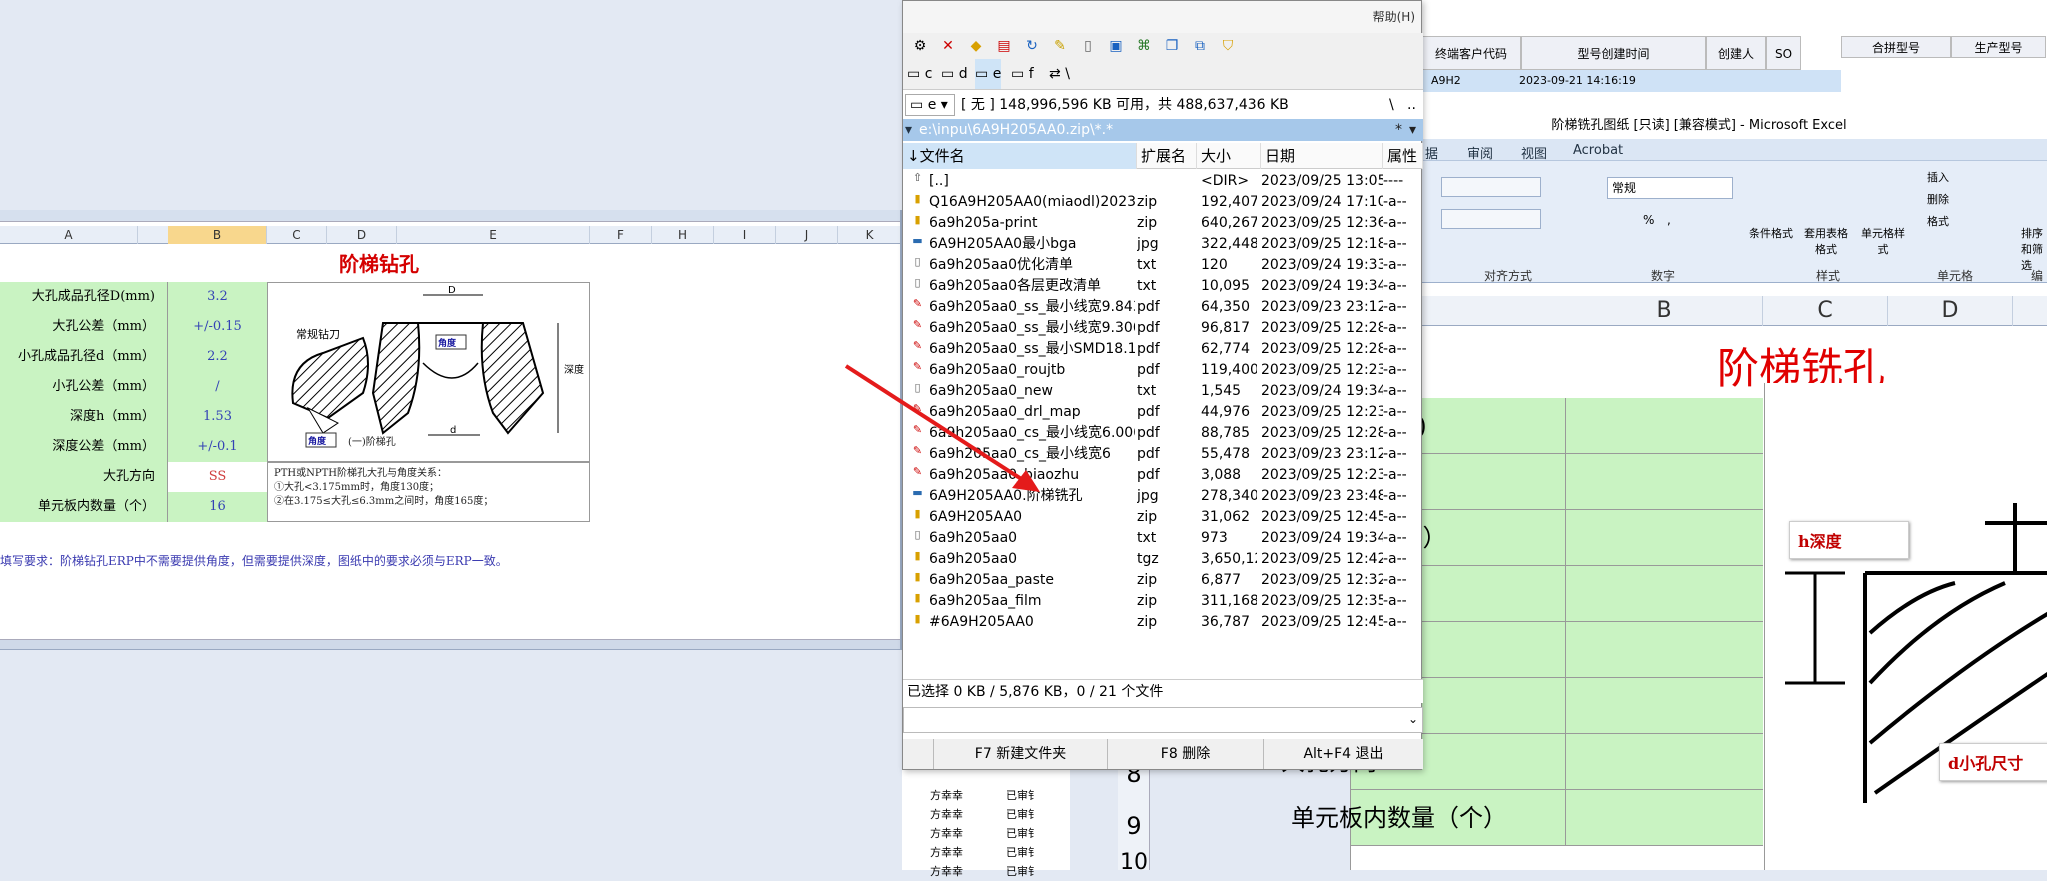 This screenshot has width=2047, height=881. What do you see at coordinates (948, 46) in the screenshot?
I see `delete-icon: ✕` at bounding box center [948, 46].